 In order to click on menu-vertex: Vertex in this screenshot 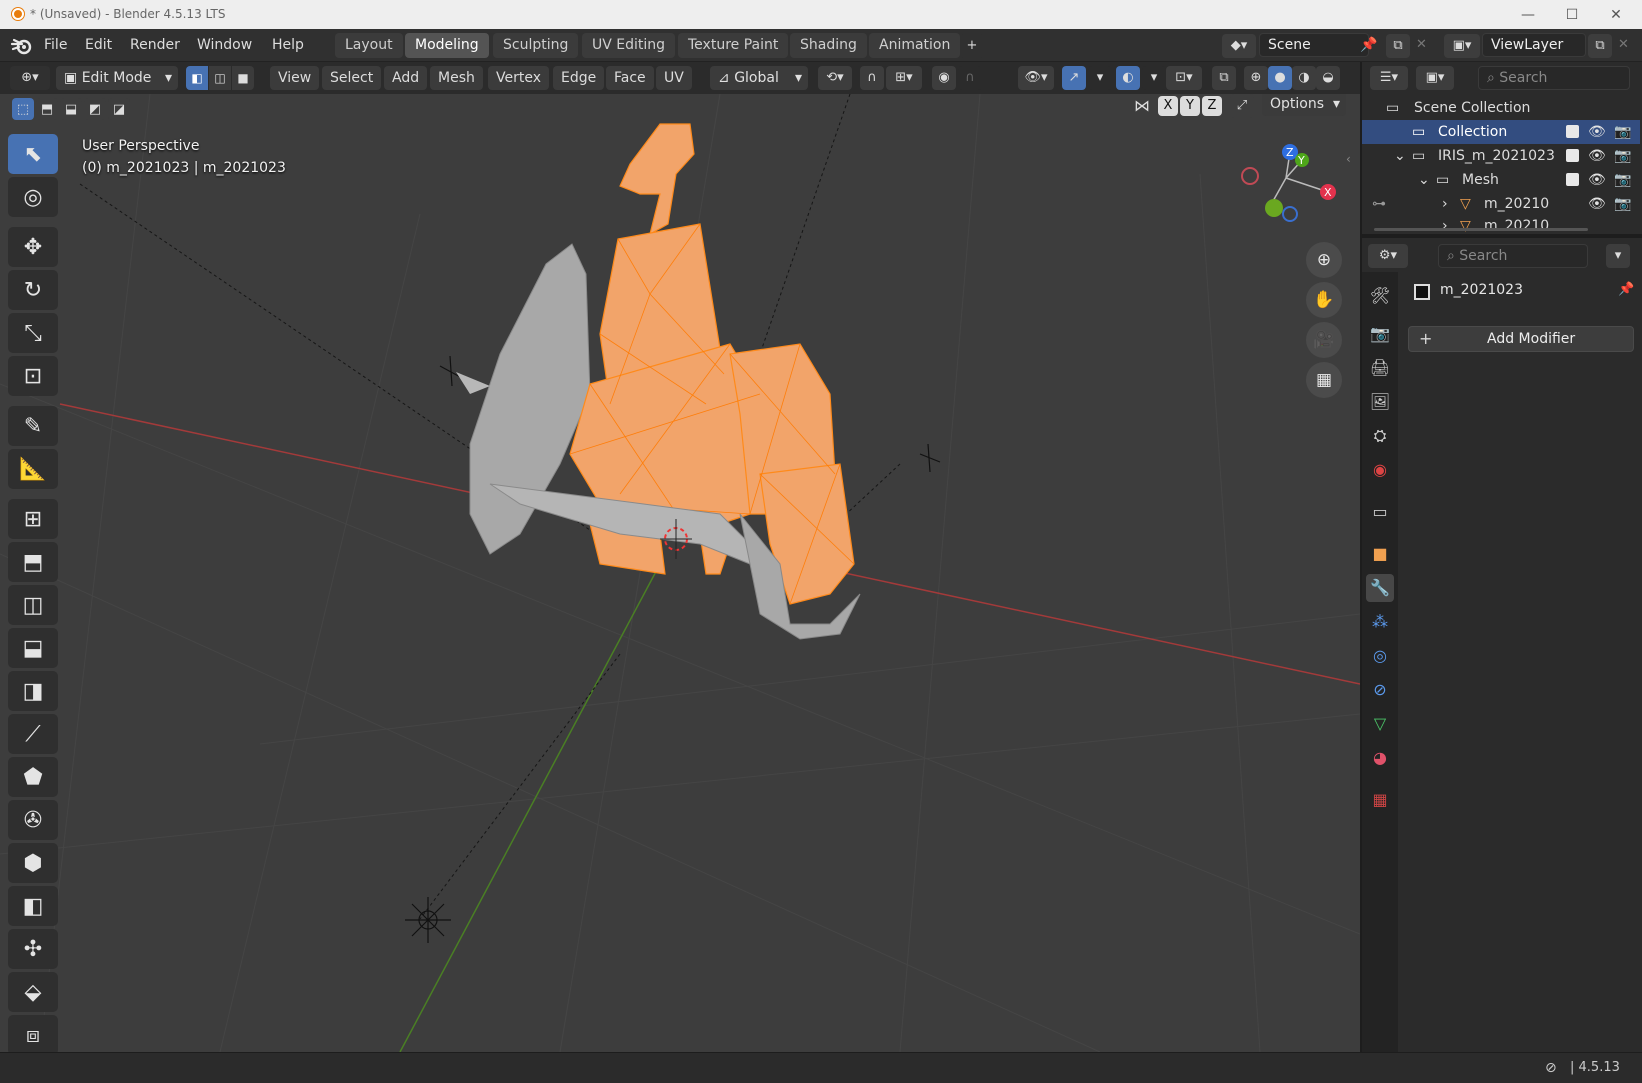, I will do `click(519, 78)`.